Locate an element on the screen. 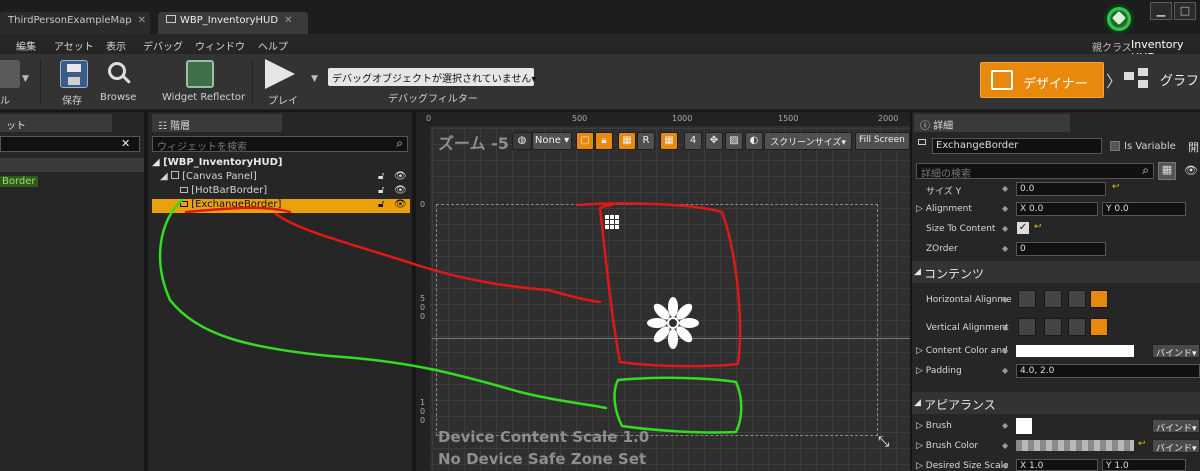  brush-preview is located at coordinates (1024, 426).